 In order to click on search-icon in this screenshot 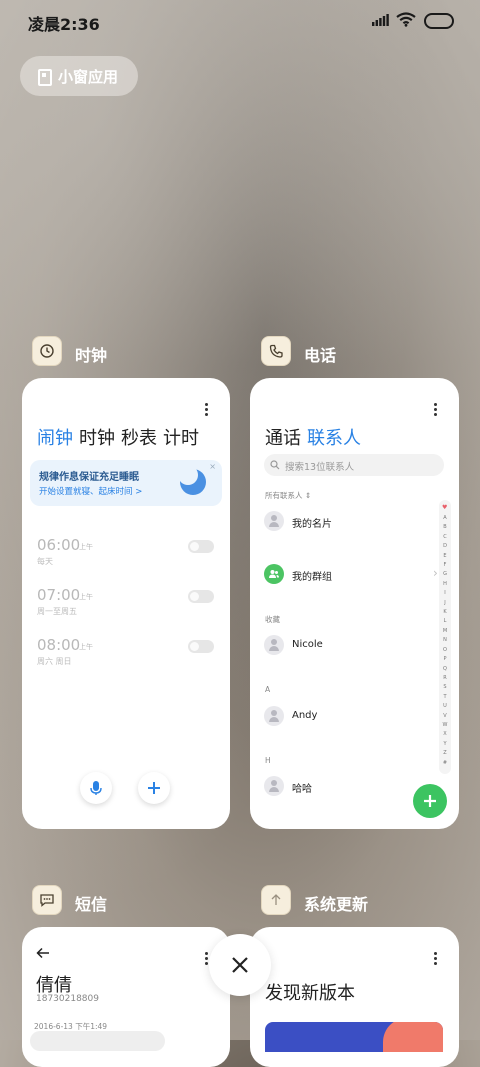, I will do `click(275, 465)`.